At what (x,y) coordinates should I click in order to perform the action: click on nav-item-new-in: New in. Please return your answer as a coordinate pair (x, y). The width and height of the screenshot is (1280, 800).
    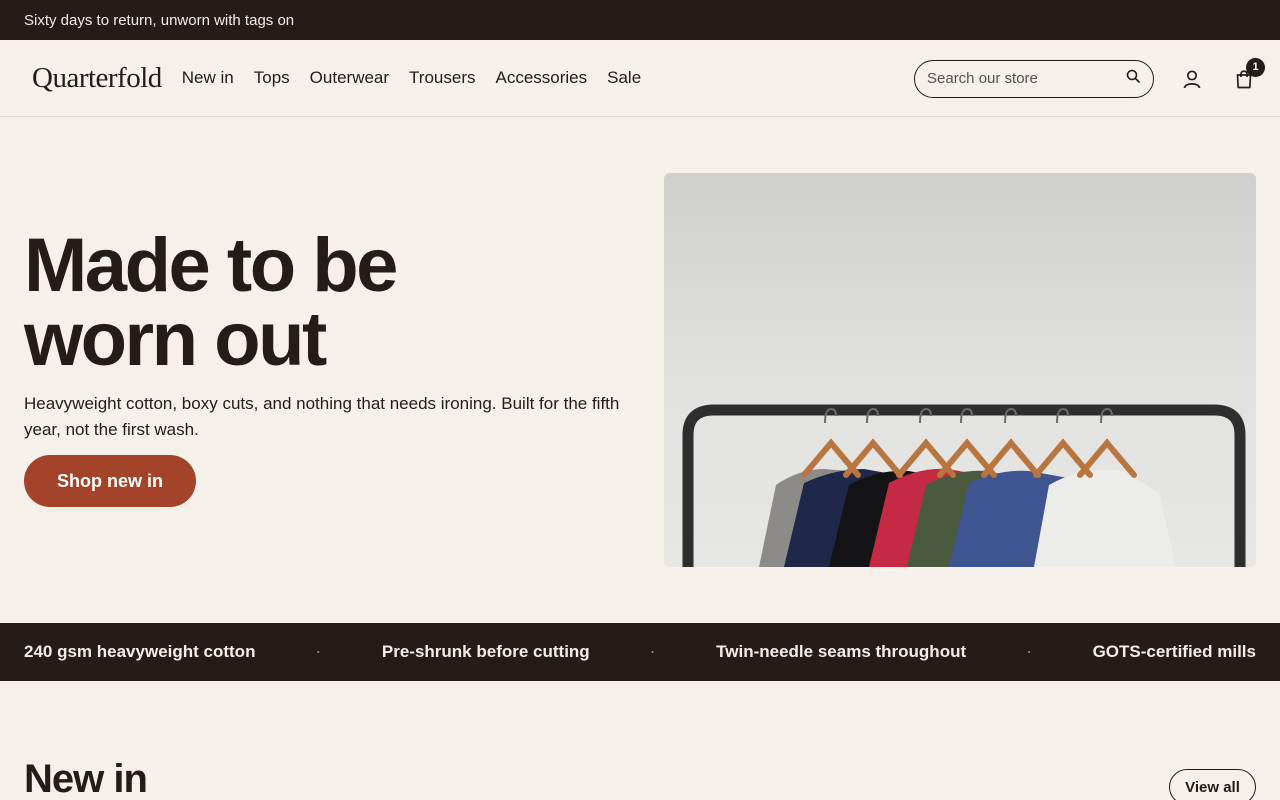
    Looking at the image, I should click on (208, 78).